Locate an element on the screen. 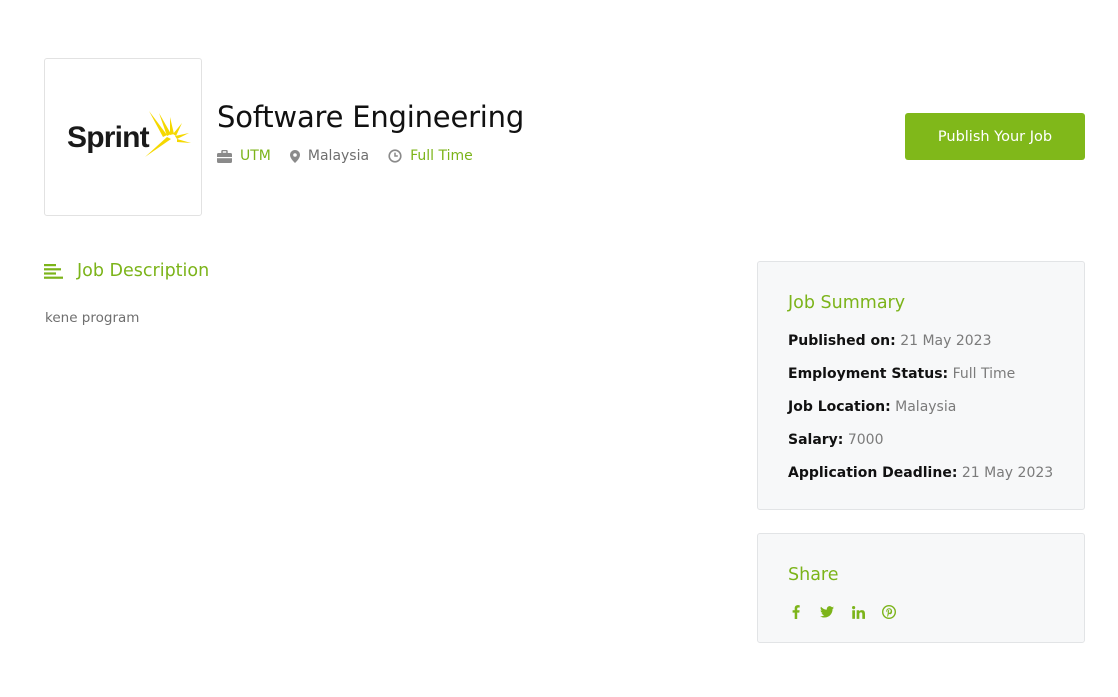 The image size is (1118, 697). share-icons is located at coordinates (850, 612).